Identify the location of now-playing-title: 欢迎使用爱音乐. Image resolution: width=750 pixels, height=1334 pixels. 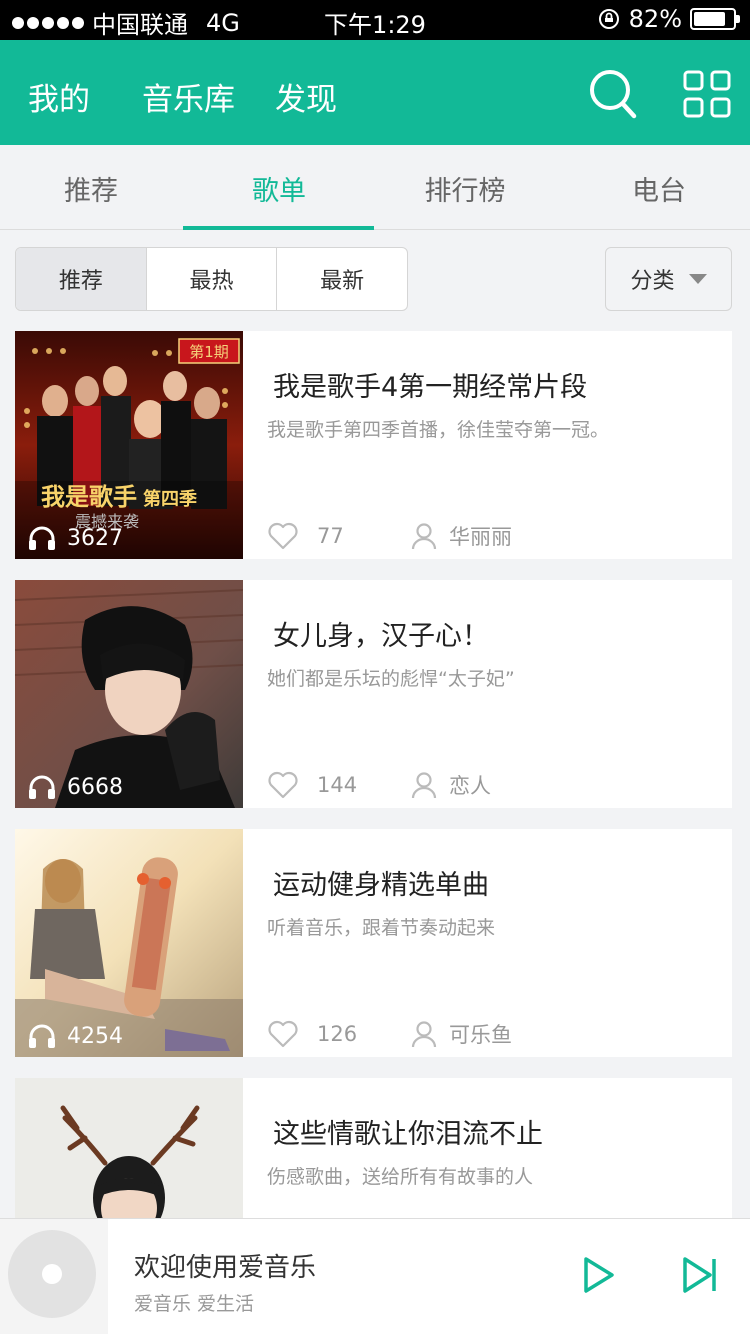
(225, 1268).